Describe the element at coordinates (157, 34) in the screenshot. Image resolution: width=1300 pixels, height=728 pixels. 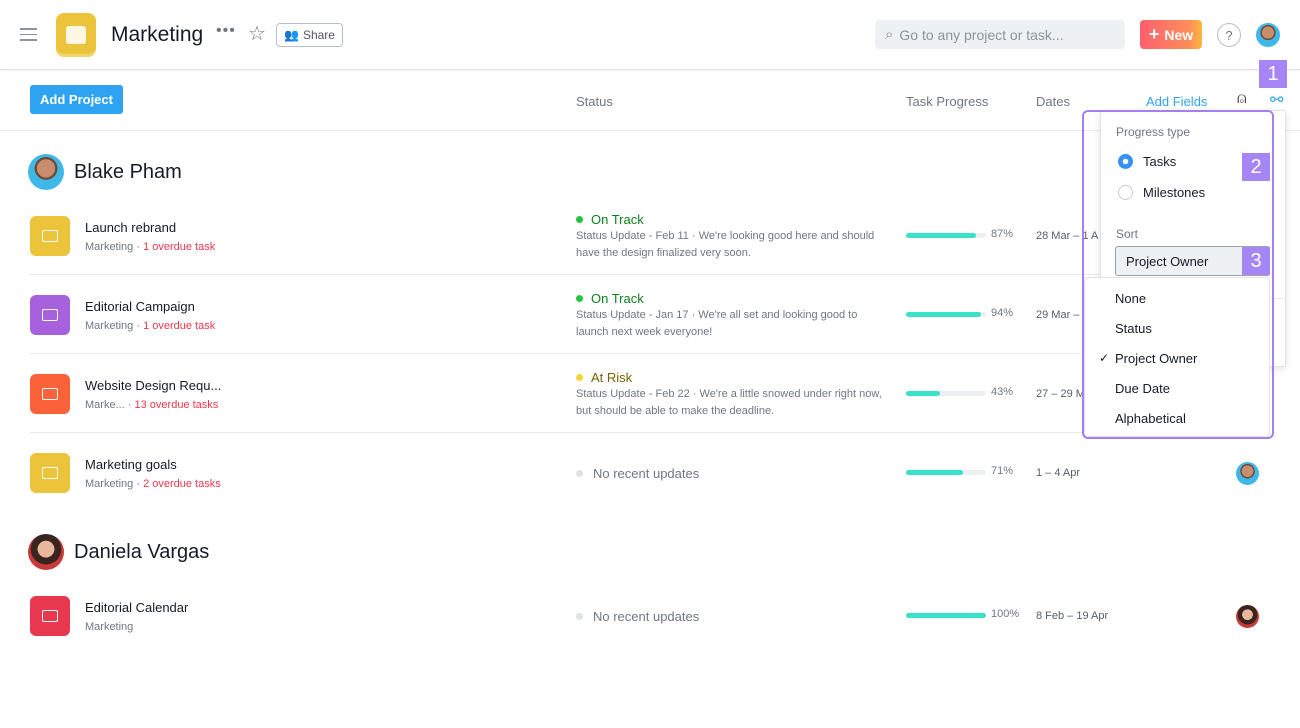
I see `page-title: Marketing` at that location.